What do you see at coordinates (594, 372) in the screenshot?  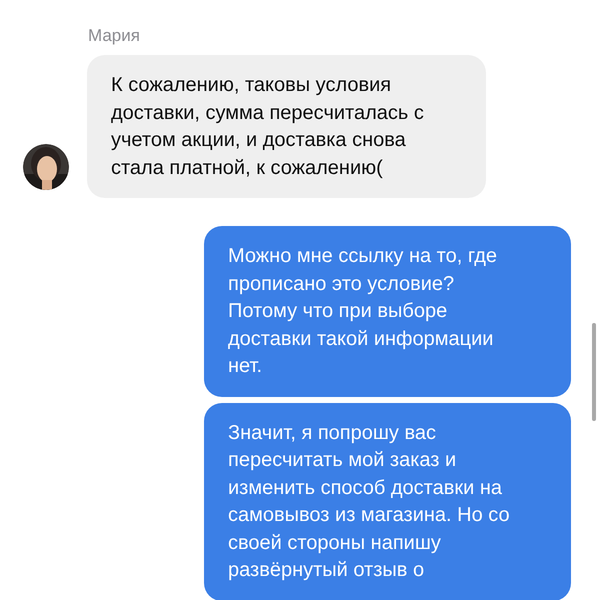 I see `scrollbar` at bounding box center [594, 372].